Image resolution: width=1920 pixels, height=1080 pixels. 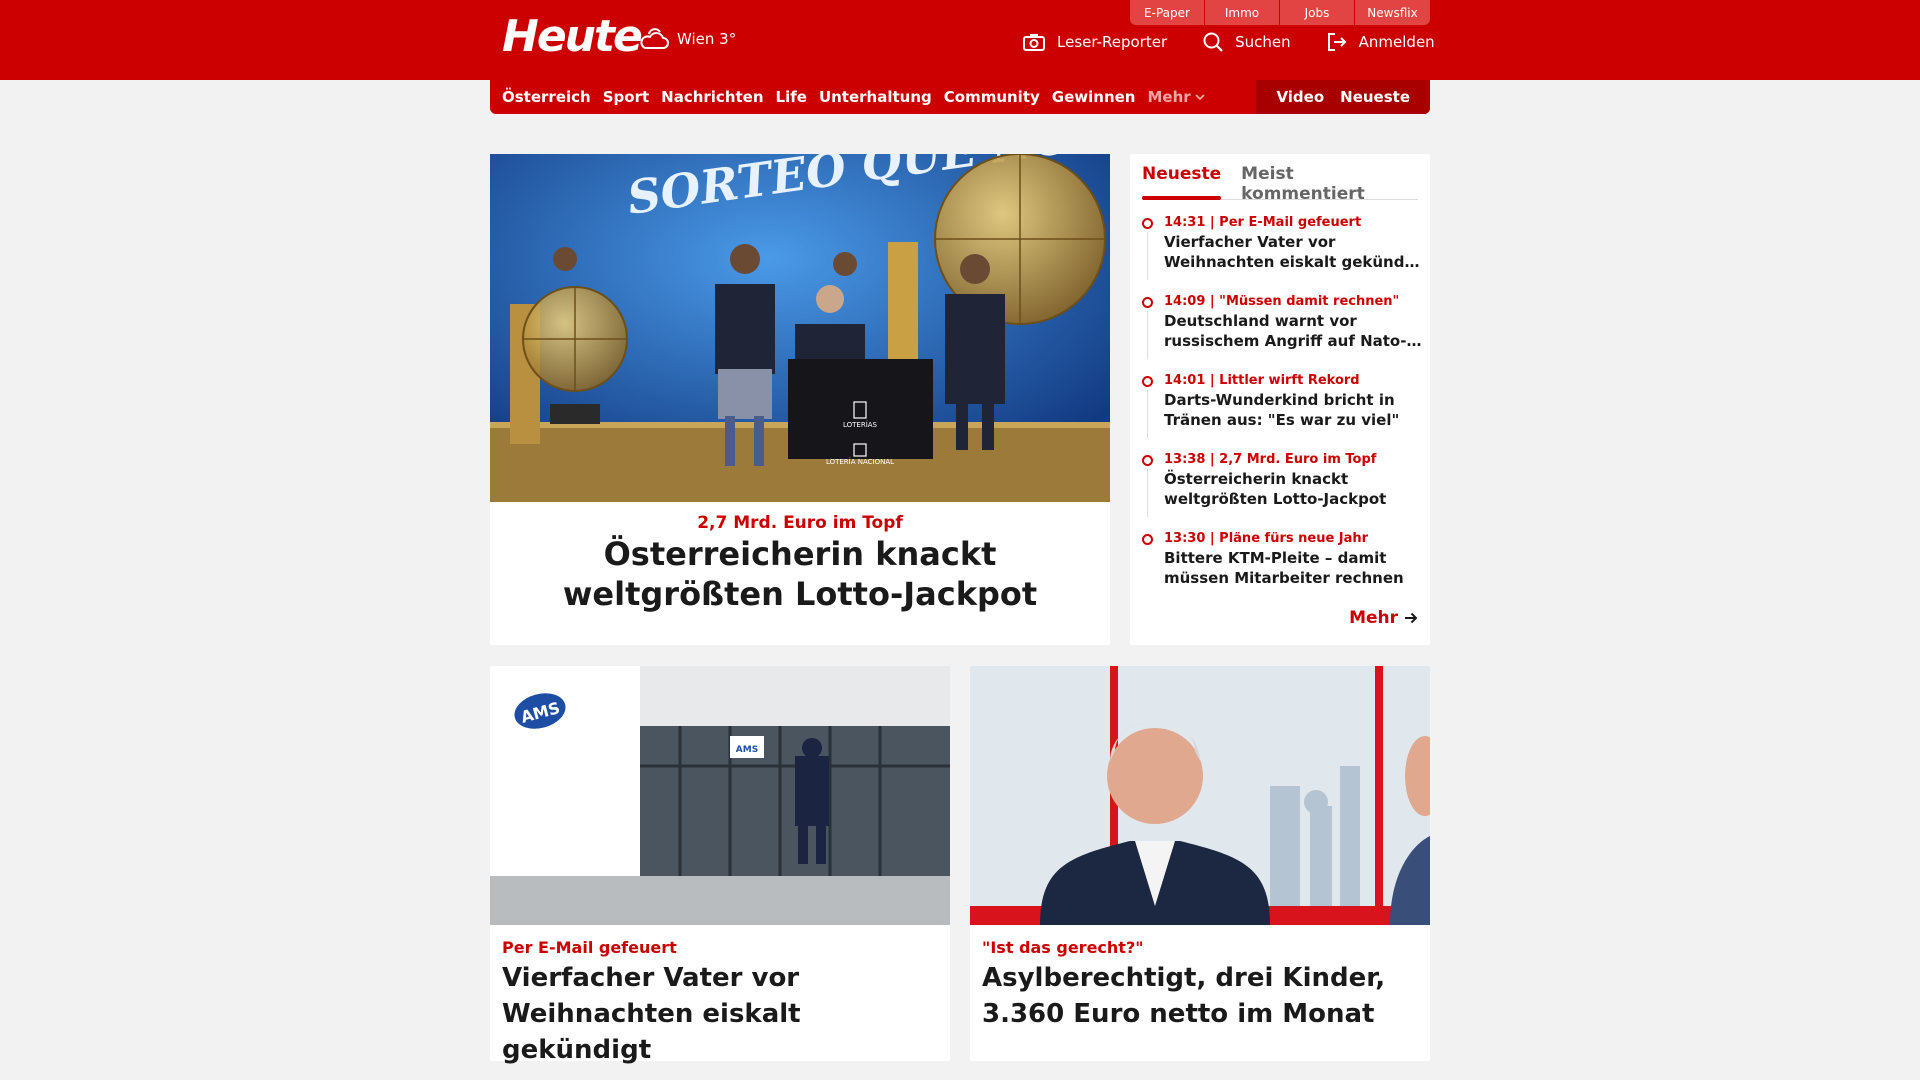 I want to click on top-link-epaper: E-Paper, so click(x=1167, y=12).